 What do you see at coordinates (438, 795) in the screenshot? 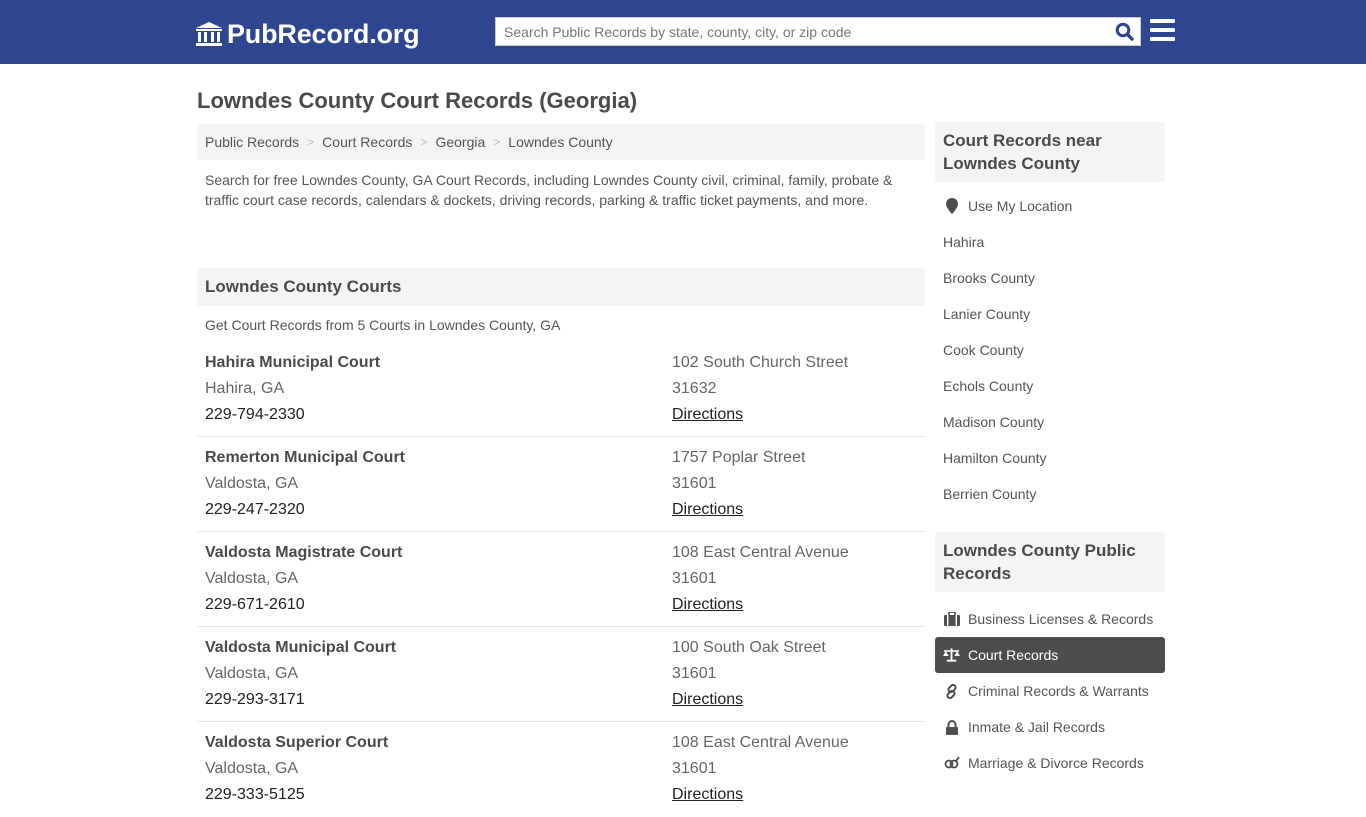
I see `court-phone: 229-333-5125` at bounding box center [438, 795].